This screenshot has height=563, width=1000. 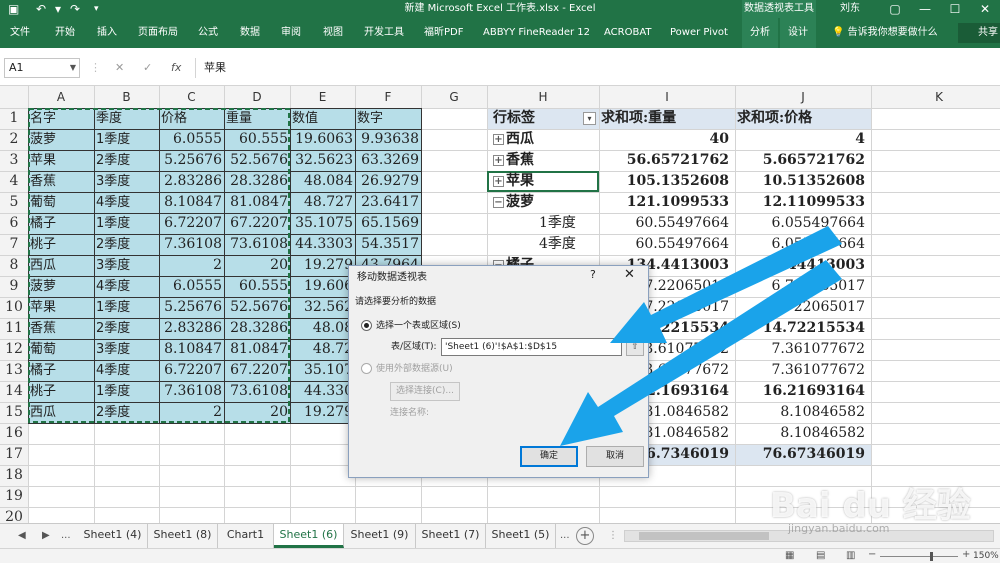 What do you see at coordinates (388, 181) in the screenshot?
I see `source-cell: 26.9279` at bounding box center [388, 181].